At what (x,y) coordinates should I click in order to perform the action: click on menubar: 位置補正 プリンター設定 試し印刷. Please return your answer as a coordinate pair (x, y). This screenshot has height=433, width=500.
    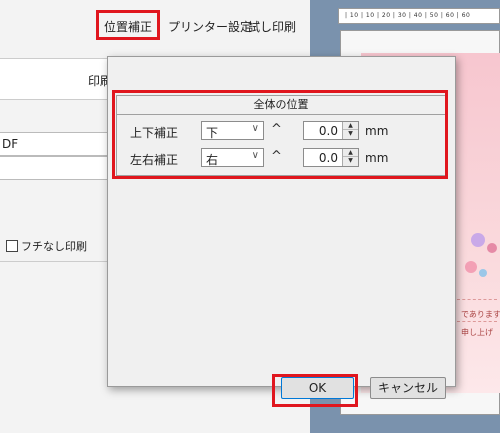
    Looking at the image, I should click on (155, 24).